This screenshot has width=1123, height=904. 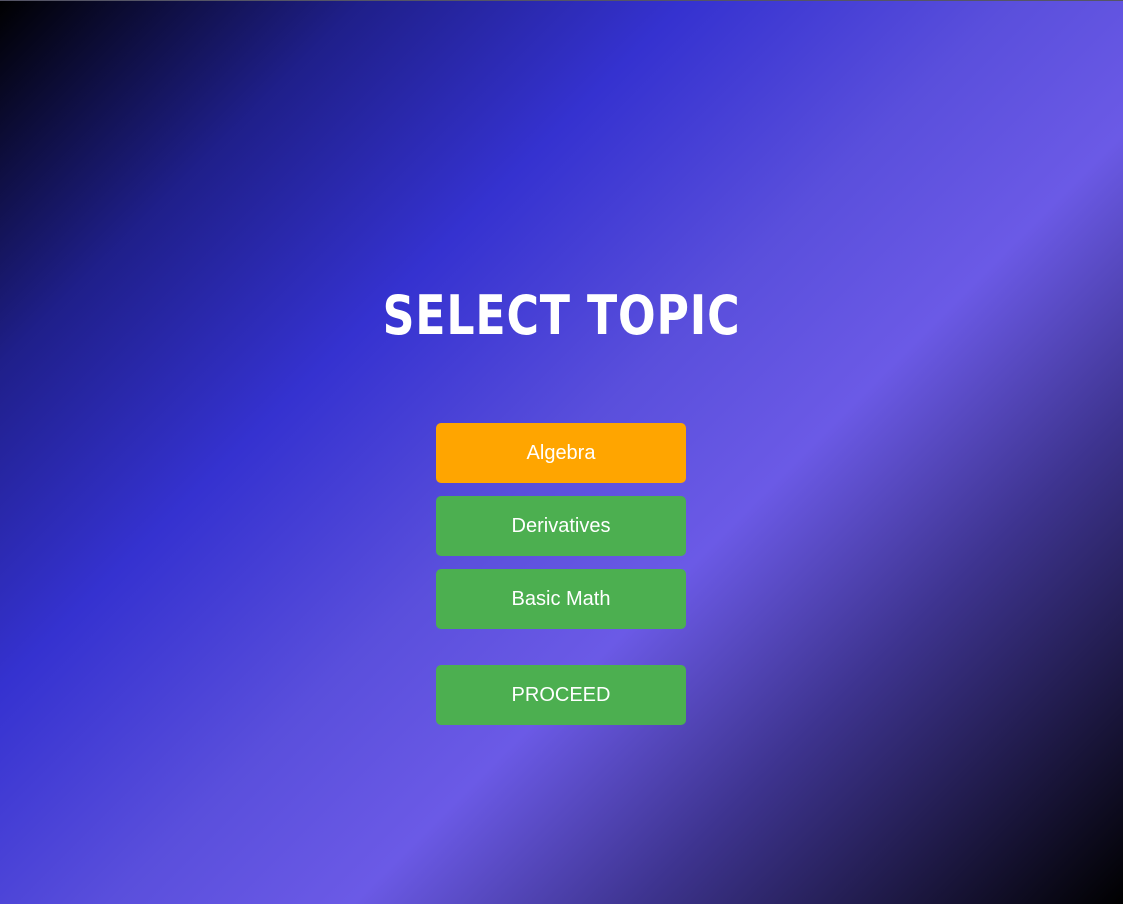 I want to click on page-title: SELECT TOPIC, so click(x=561, y=315).